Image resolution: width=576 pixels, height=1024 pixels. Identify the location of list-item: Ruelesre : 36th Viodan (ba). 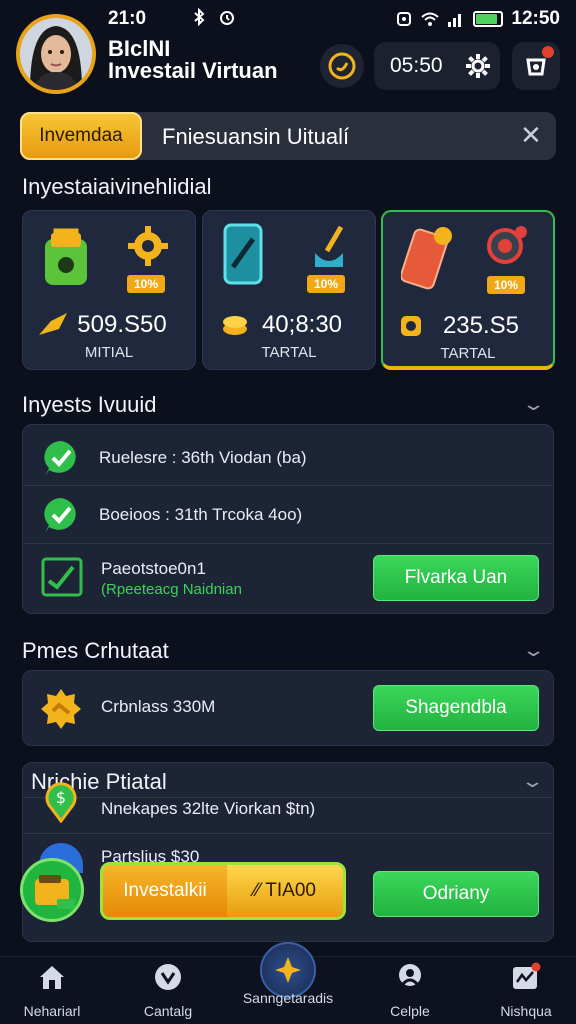
(288, 458).